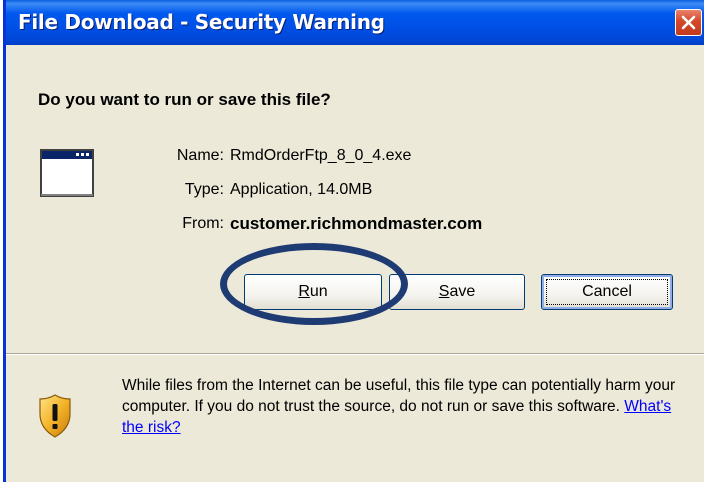 Image resolution: width=704 pixels, height=482 pixels. What do you see at coordinates (356, 223) in the screenshot?
I see `from-value: customer.richmondmaster.com` at bounding box center [356, 223].